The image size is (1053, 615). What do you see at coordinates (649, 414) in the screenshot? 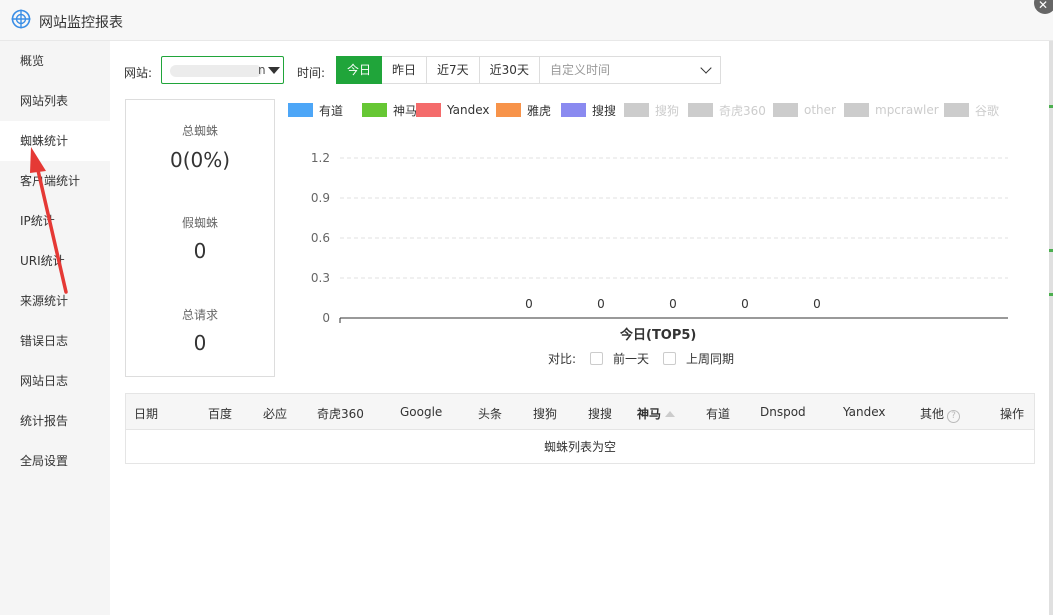
I see `column-header-label: 神马` at bounding box center [649, 414].